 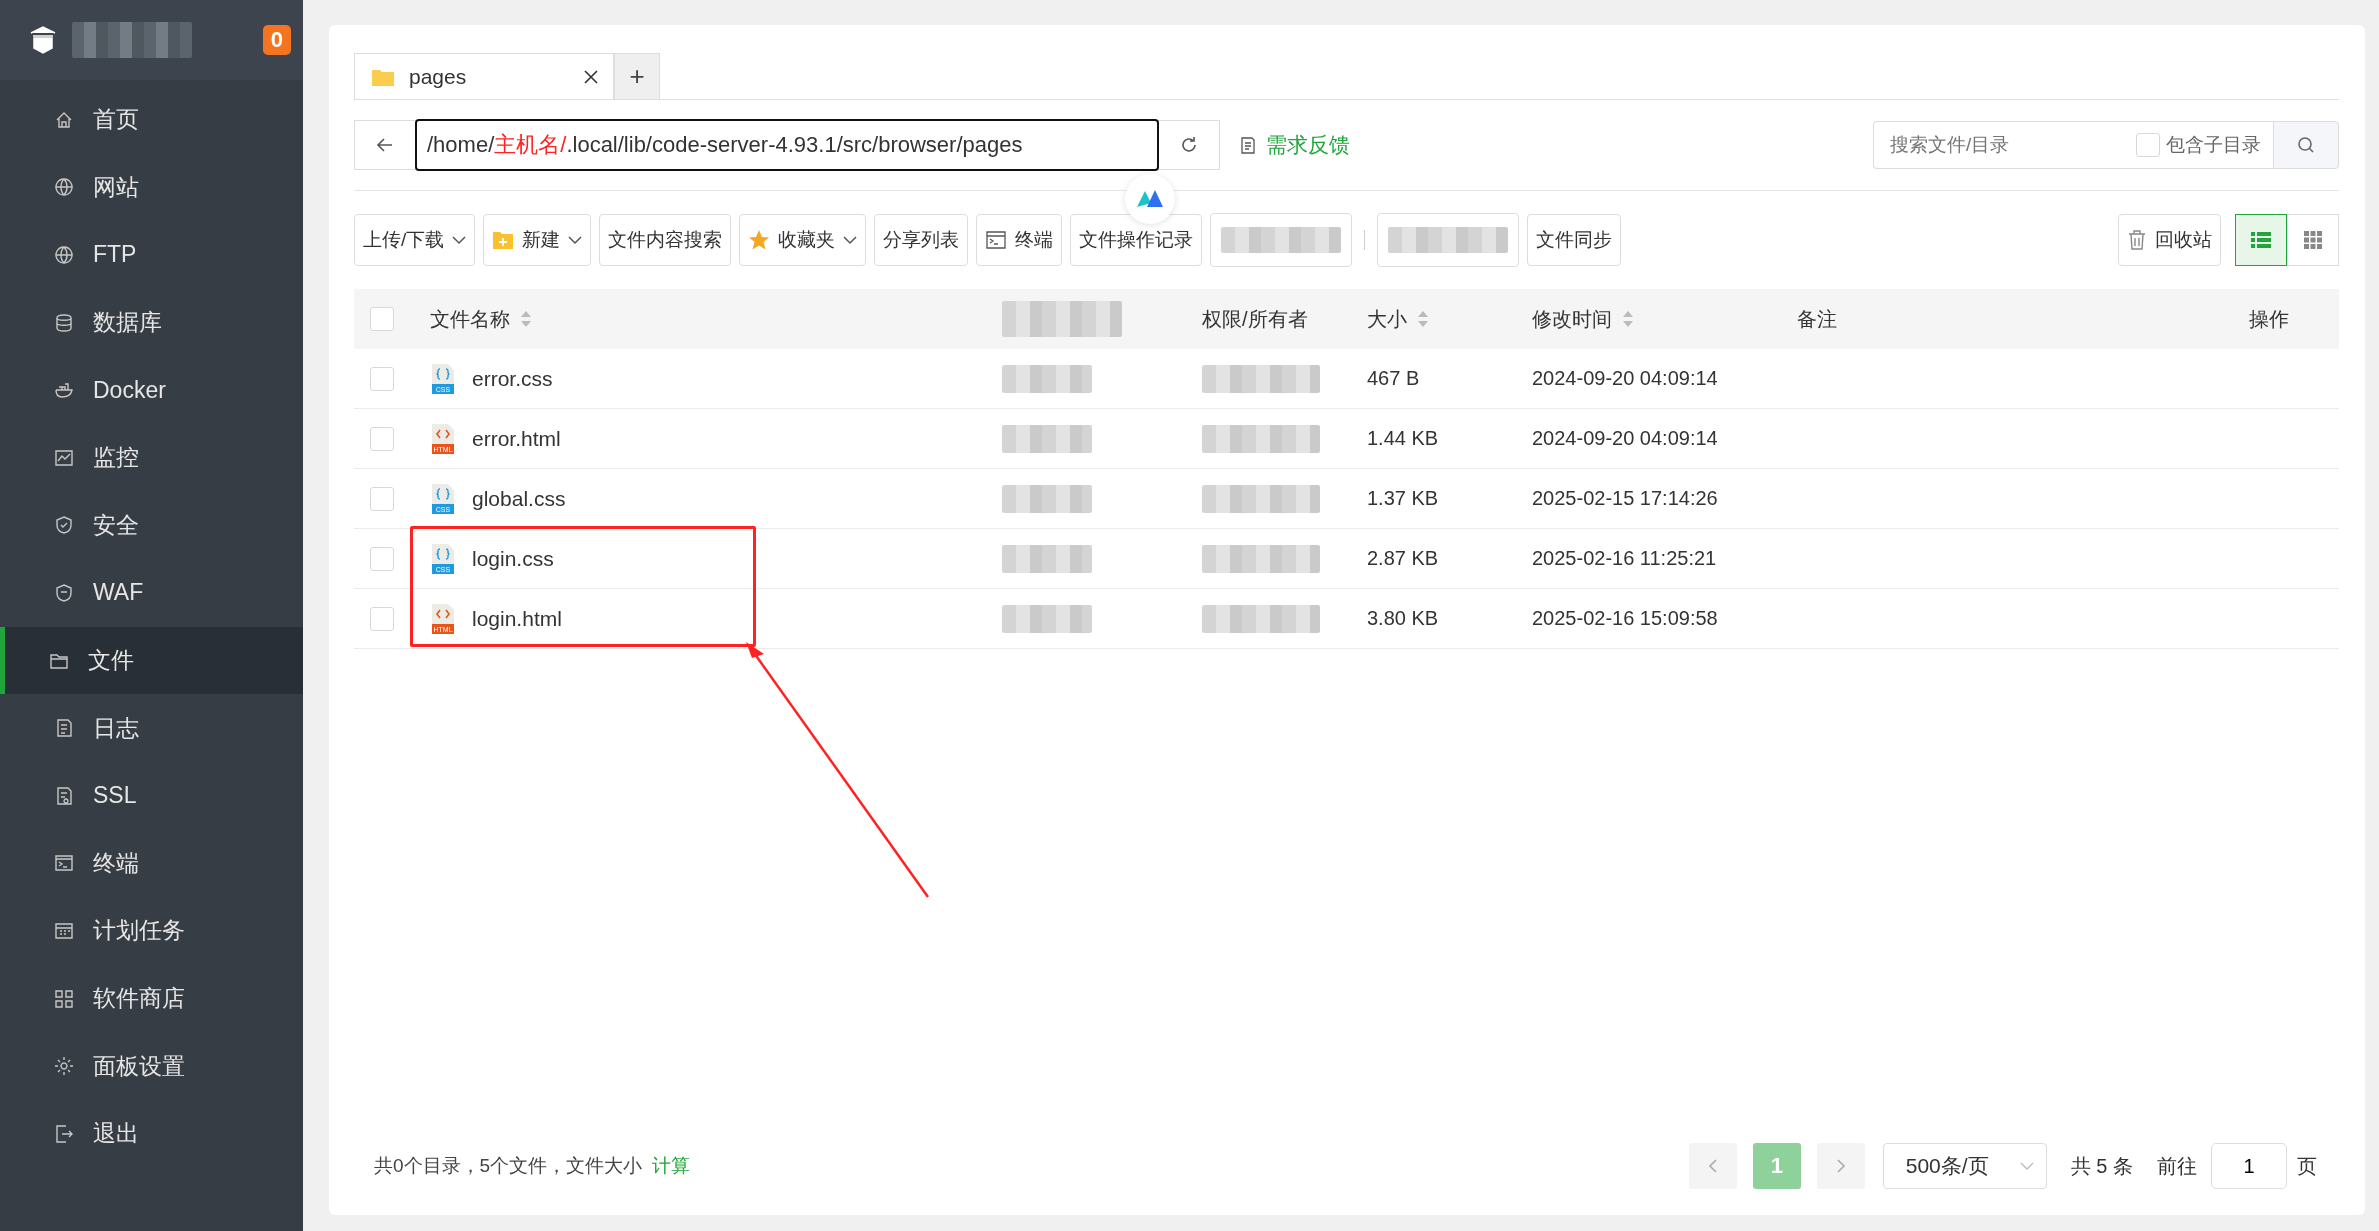 What do you see at coordinates (151, 998) in the screenshot?
I see `sidebar-item: 软件商店` at bounding box center [151, 998].